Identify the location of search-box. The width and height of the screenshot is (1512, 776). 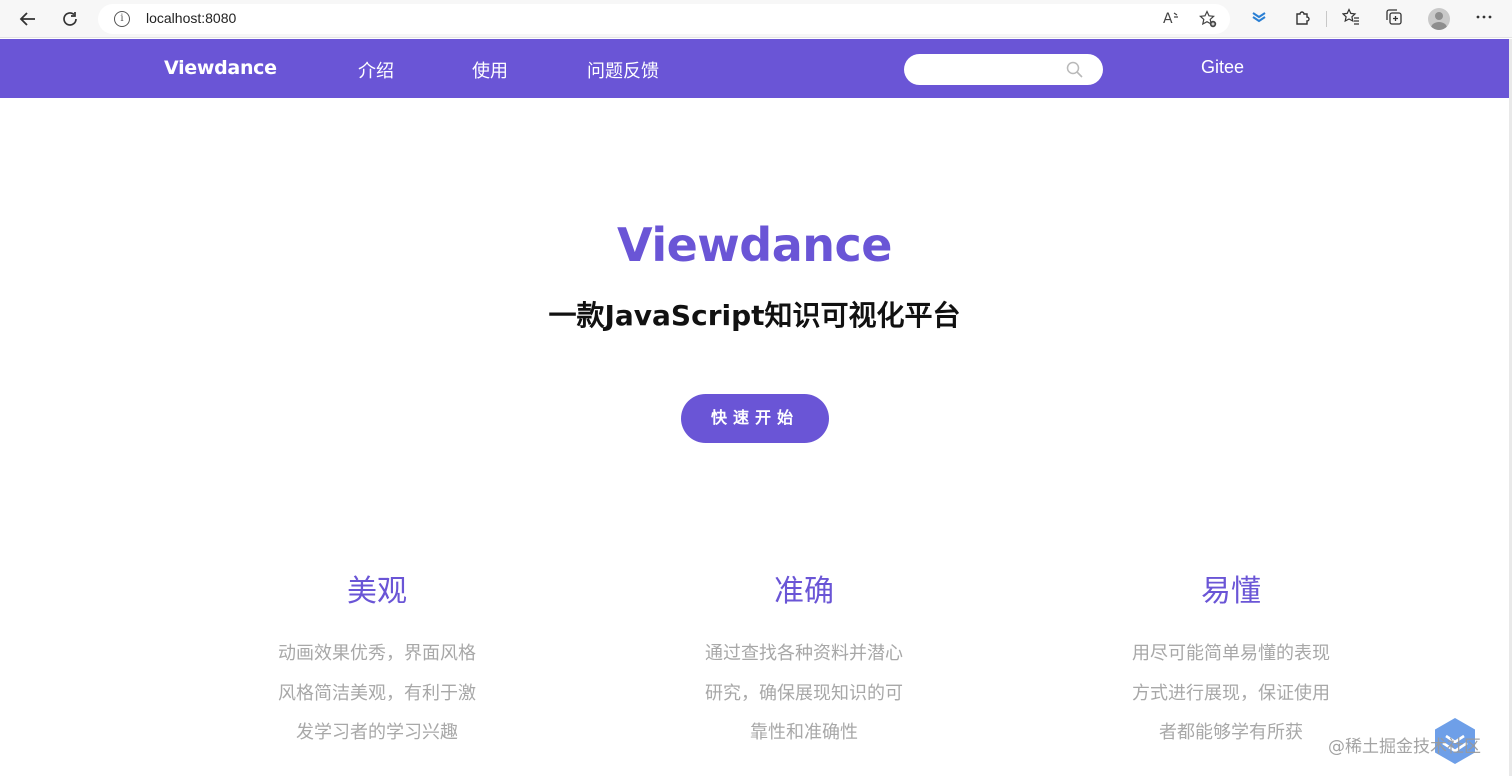
(1003, 69).